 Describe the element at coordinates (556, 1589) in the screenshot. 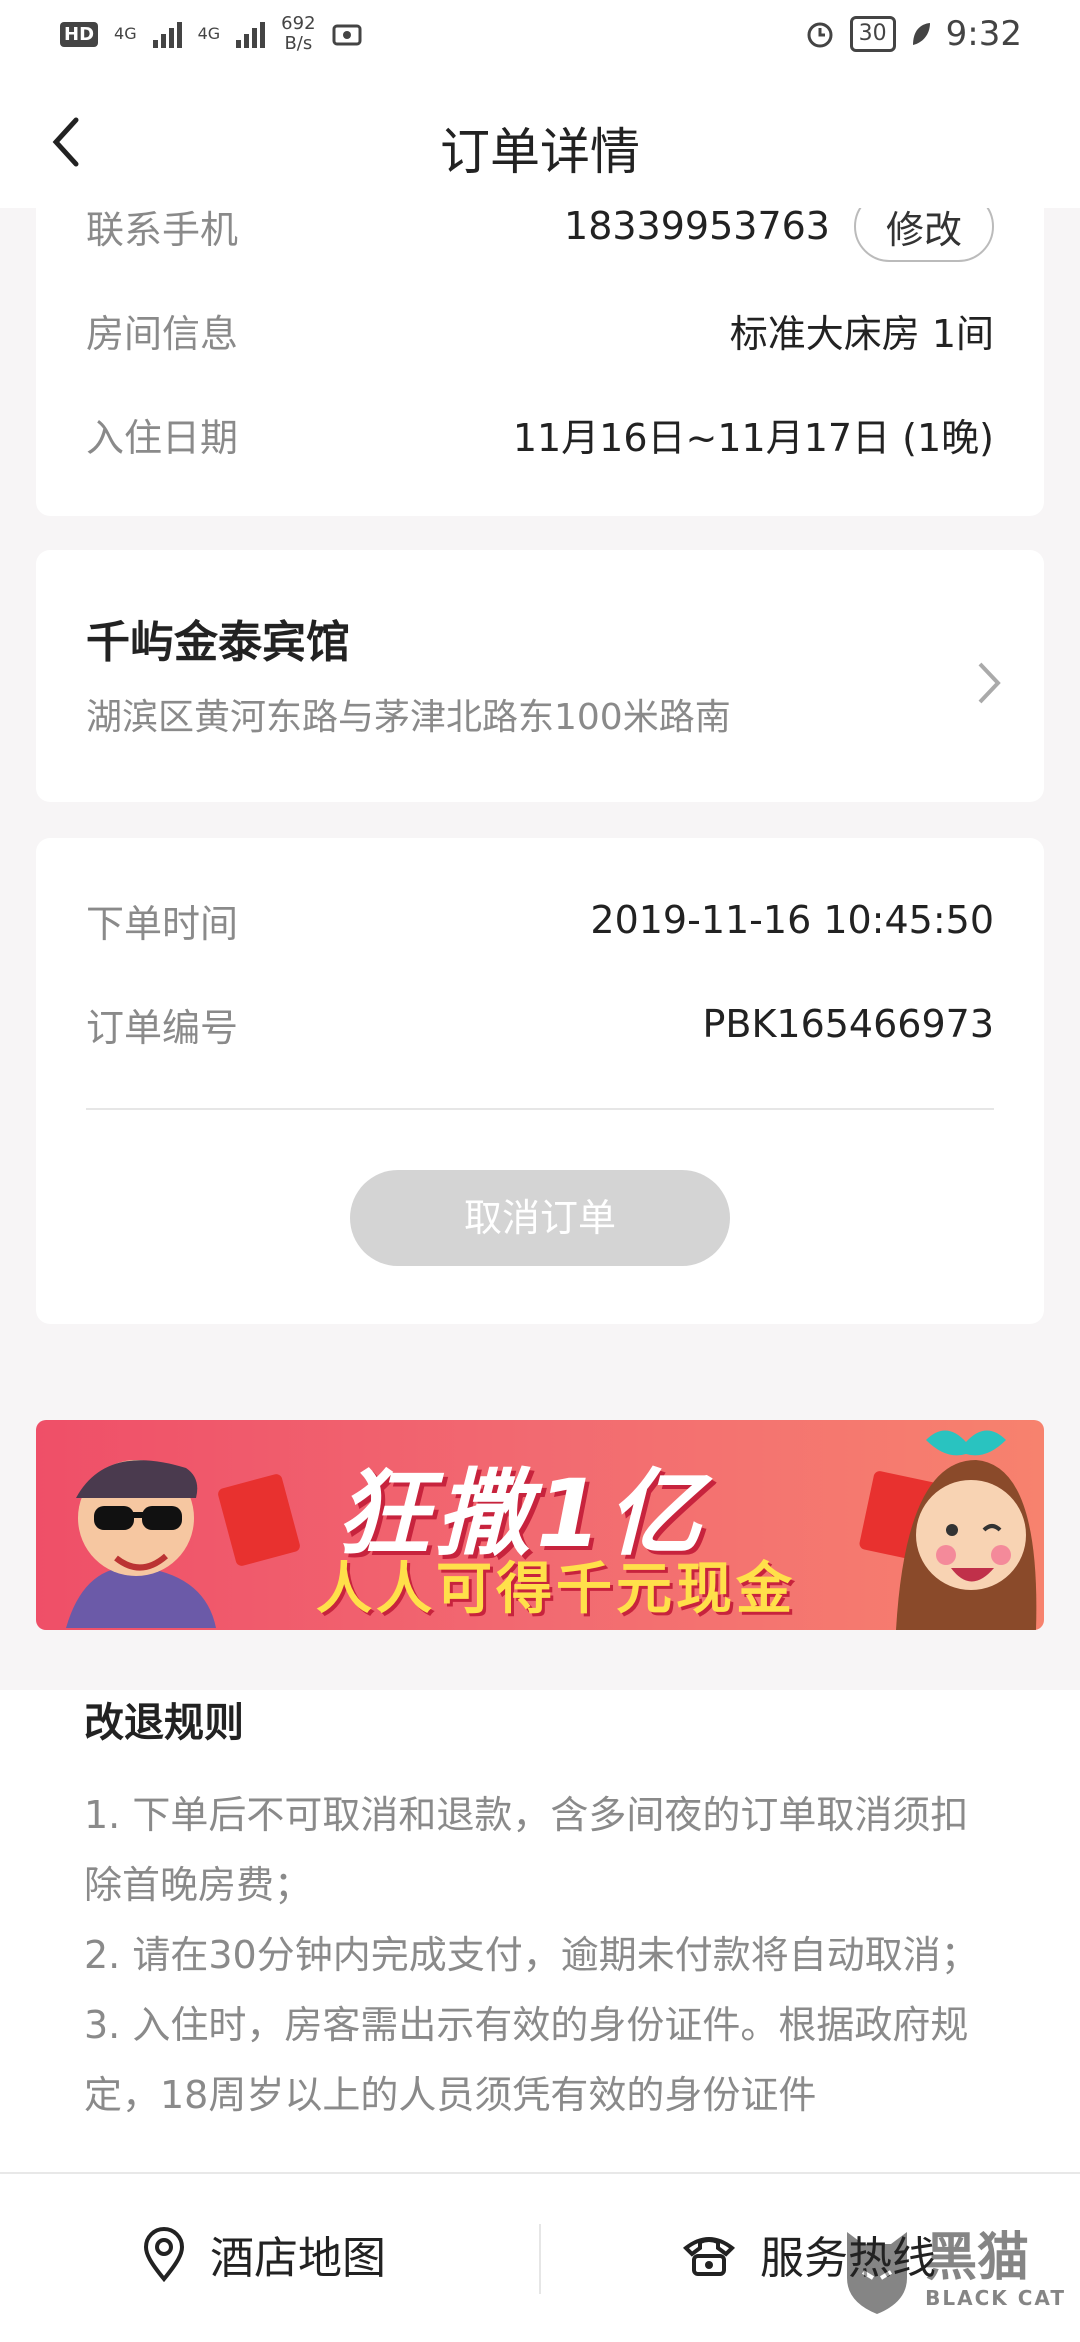

I see `banner-subline: 人人可得千元现金` at that location.